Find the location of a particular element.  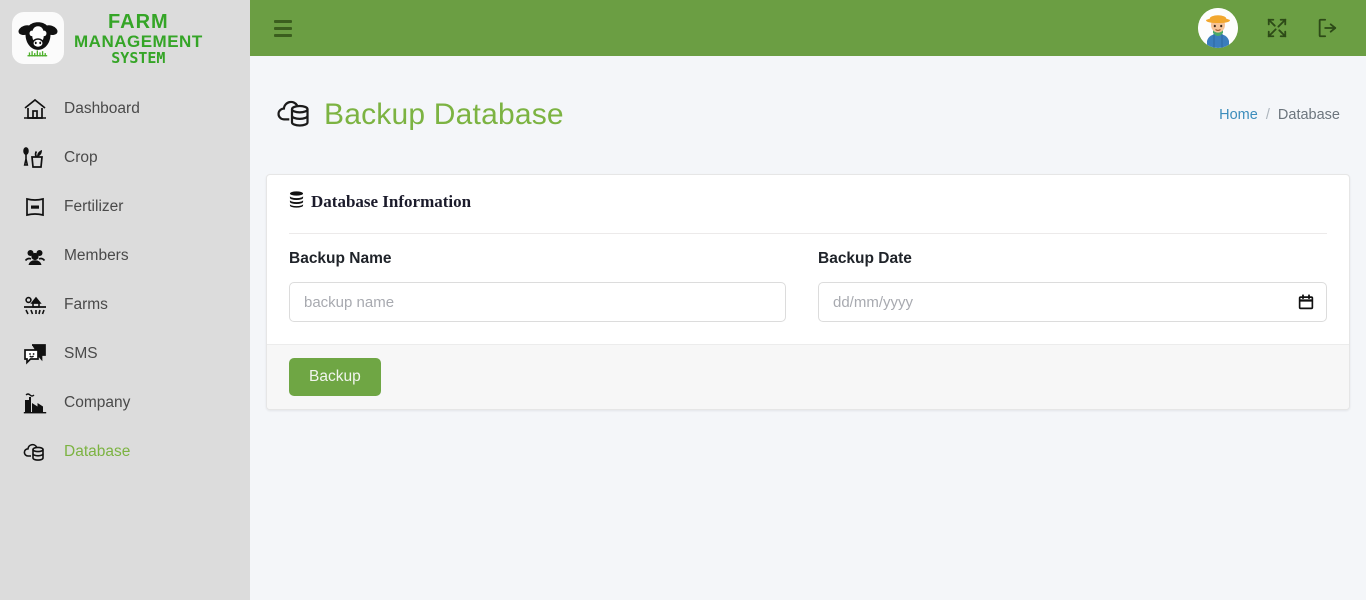

brand-line-3: SYSTEM is located at coordinates (138, 58).